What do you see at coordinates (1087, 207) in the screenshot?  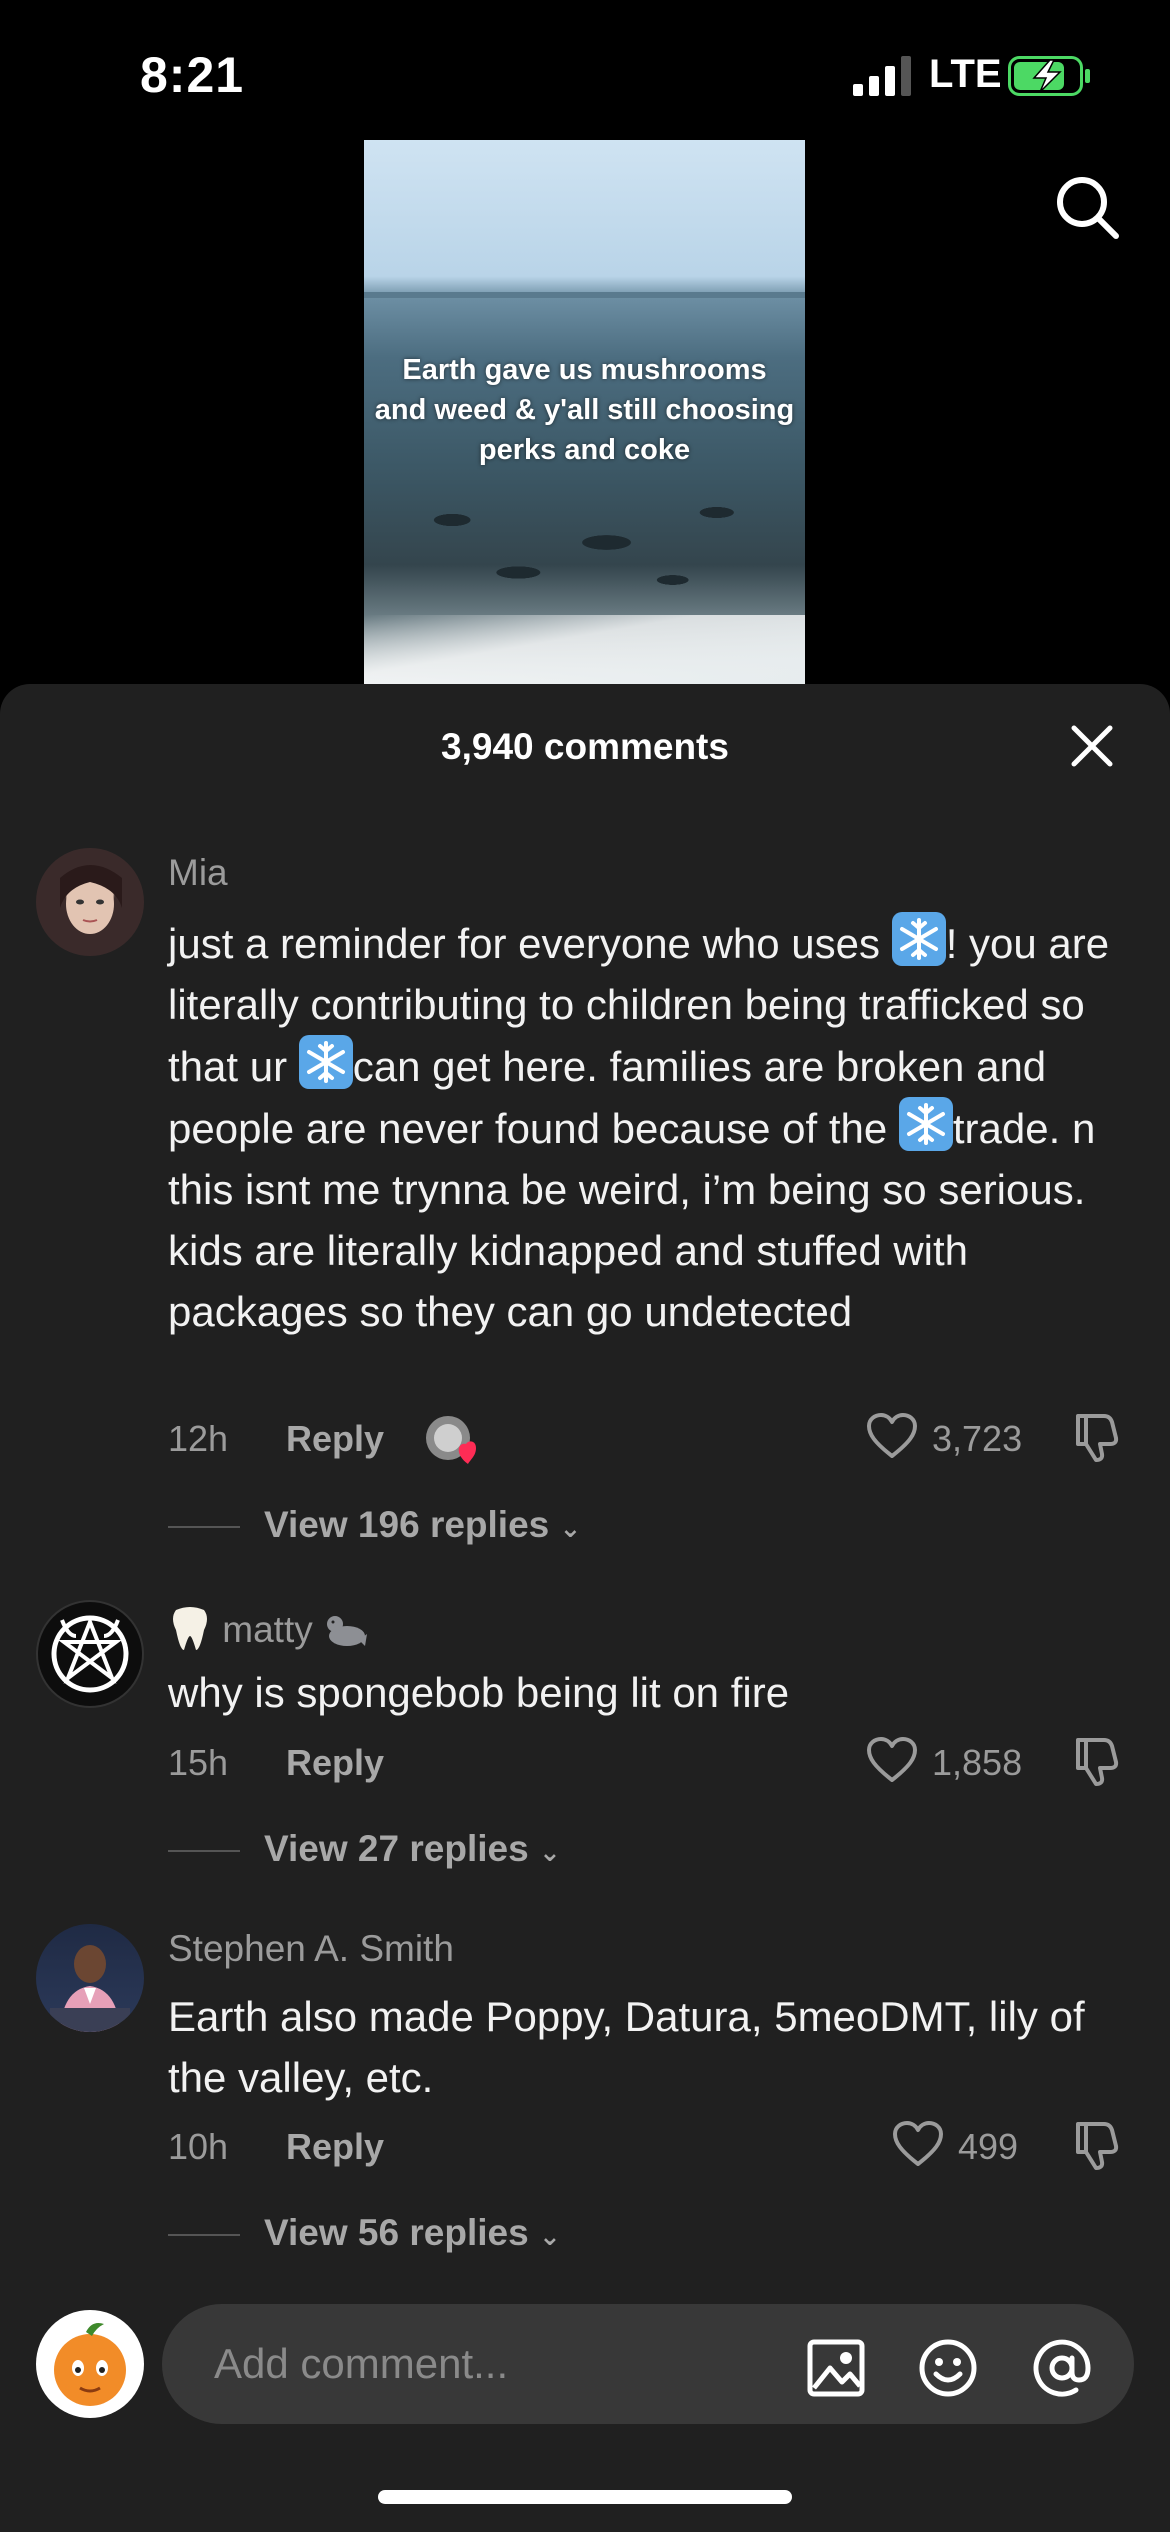 I see `search-icon` at bounding box center [1087, 207].